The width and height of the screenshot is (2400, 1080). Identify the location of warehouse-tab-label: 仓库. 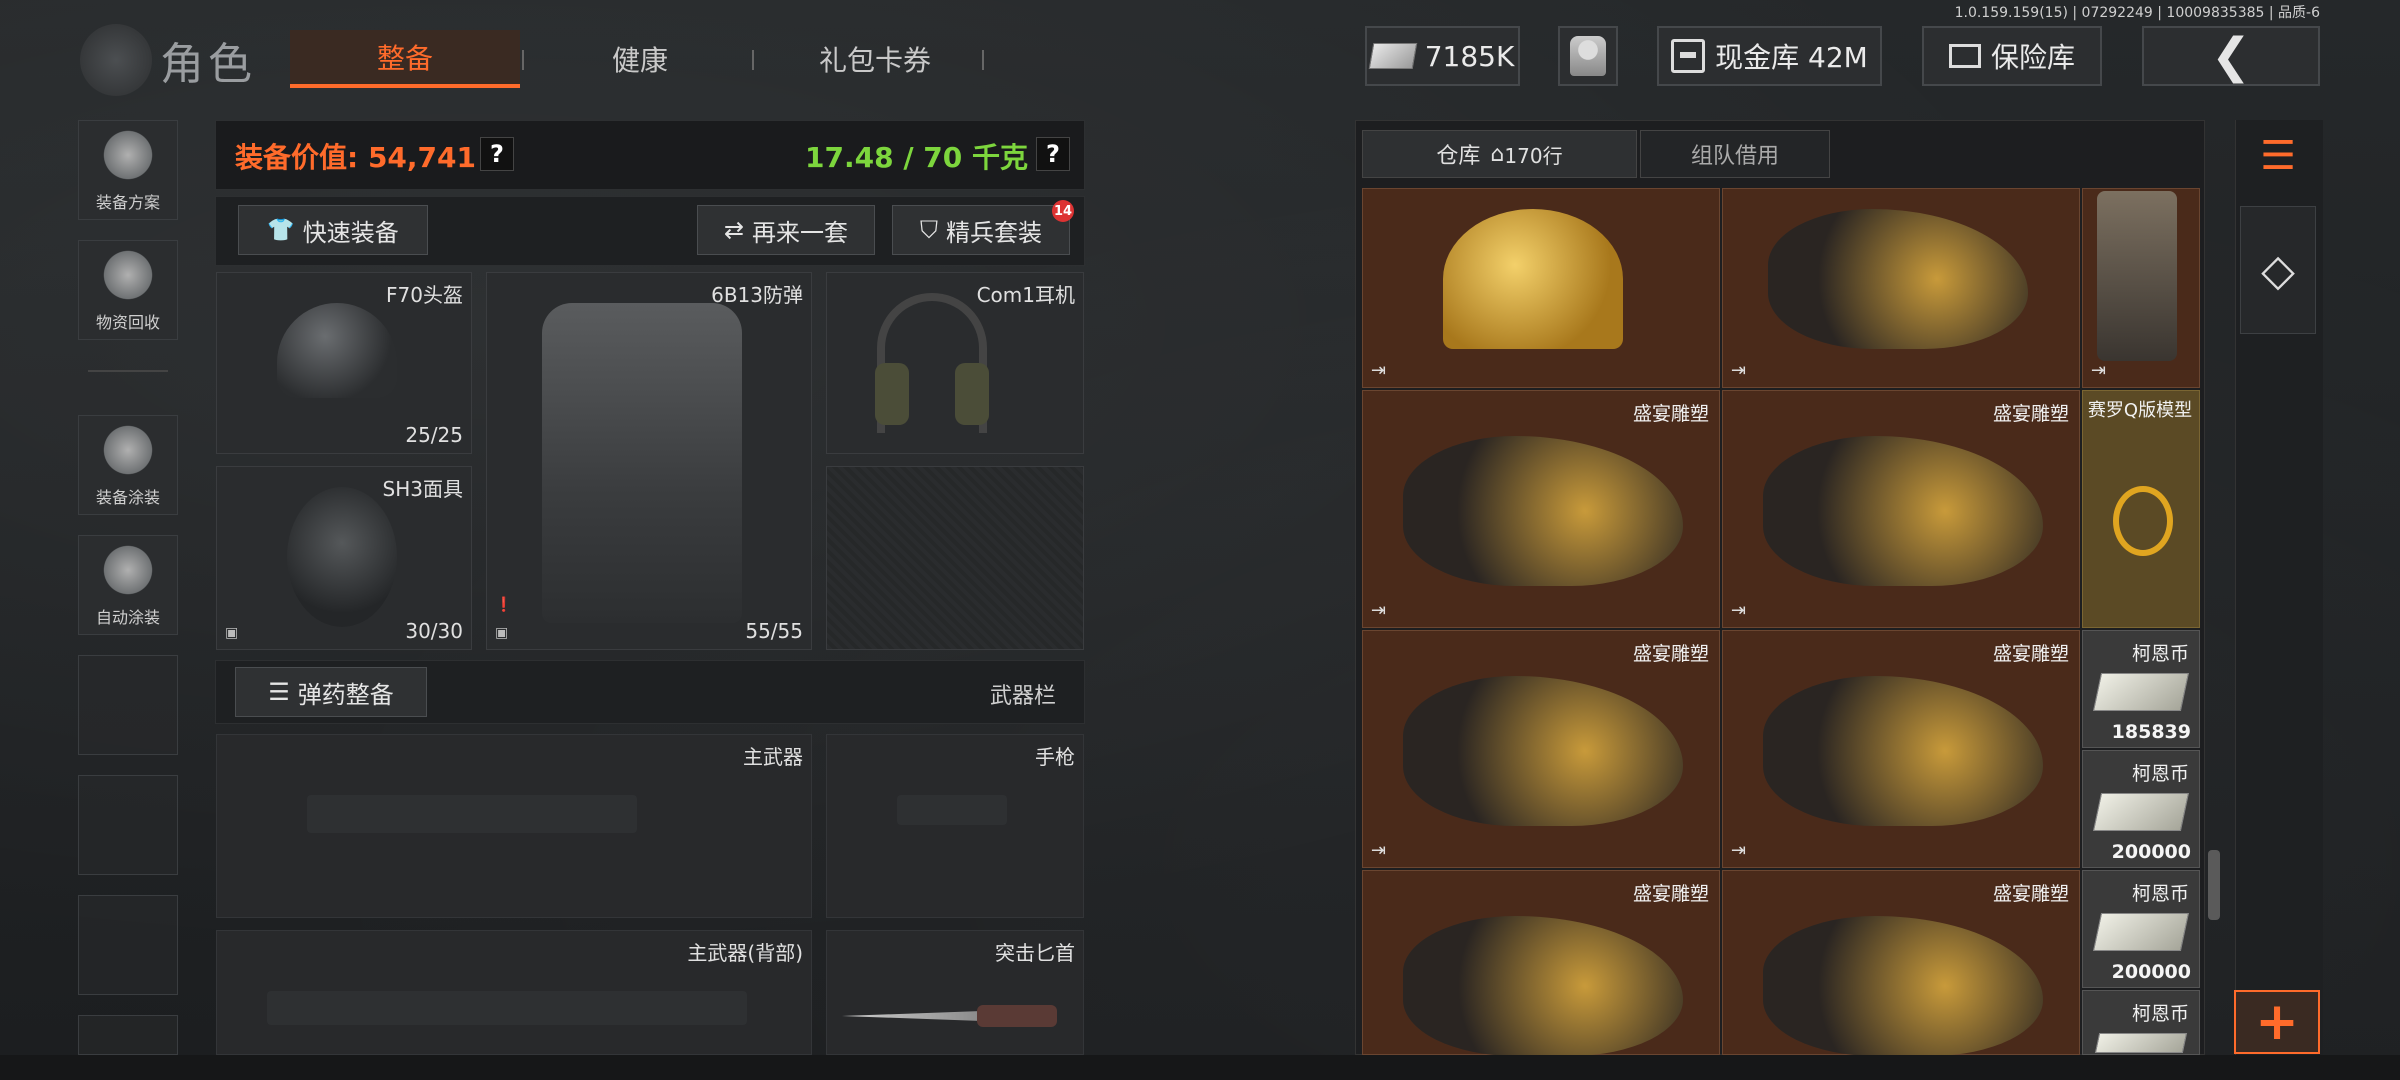
(1458, 156).